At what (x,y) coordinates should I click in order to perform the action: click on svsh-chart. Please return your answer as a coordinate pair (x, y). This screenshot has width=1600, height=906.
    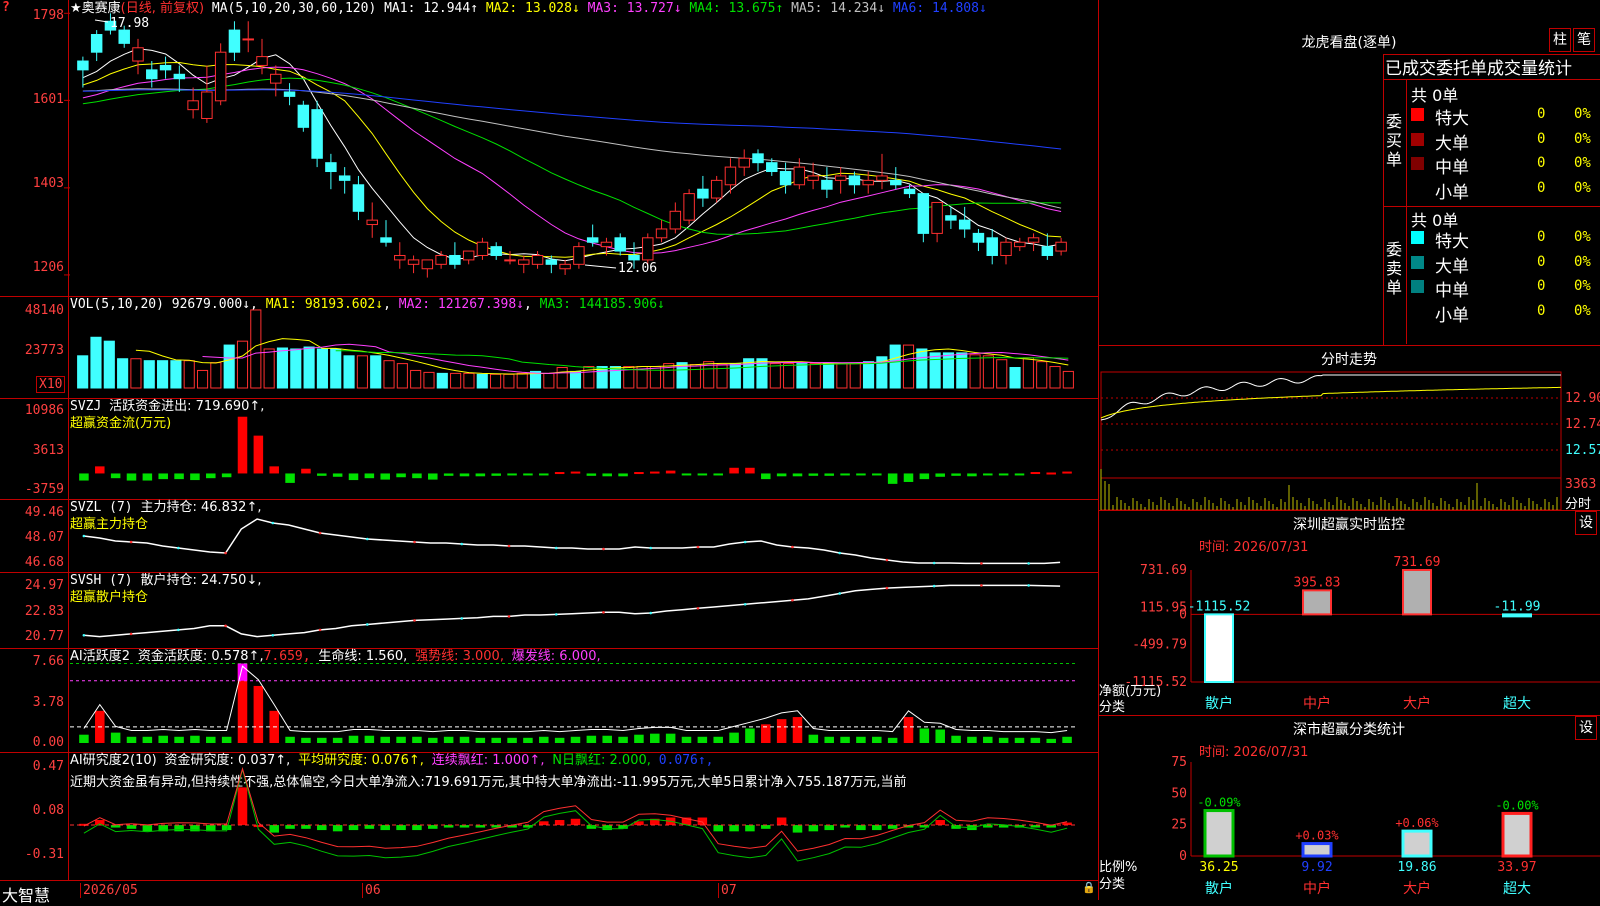
    Looking at the image, I should click on (549, 610).